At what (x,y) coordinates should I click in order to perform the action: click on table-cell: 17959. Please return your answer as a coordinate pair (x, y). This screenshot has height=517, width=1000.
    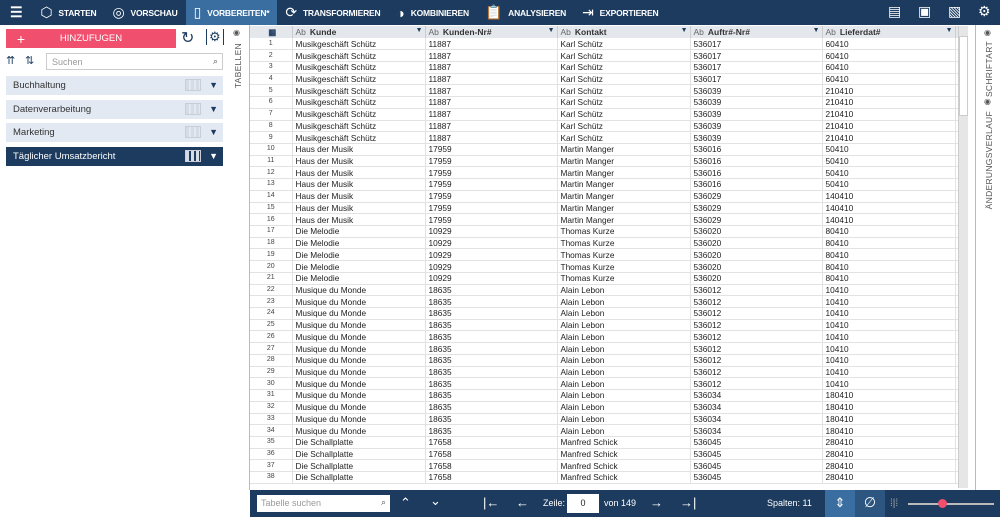
    Looking at the image, I should click on (491, 196).